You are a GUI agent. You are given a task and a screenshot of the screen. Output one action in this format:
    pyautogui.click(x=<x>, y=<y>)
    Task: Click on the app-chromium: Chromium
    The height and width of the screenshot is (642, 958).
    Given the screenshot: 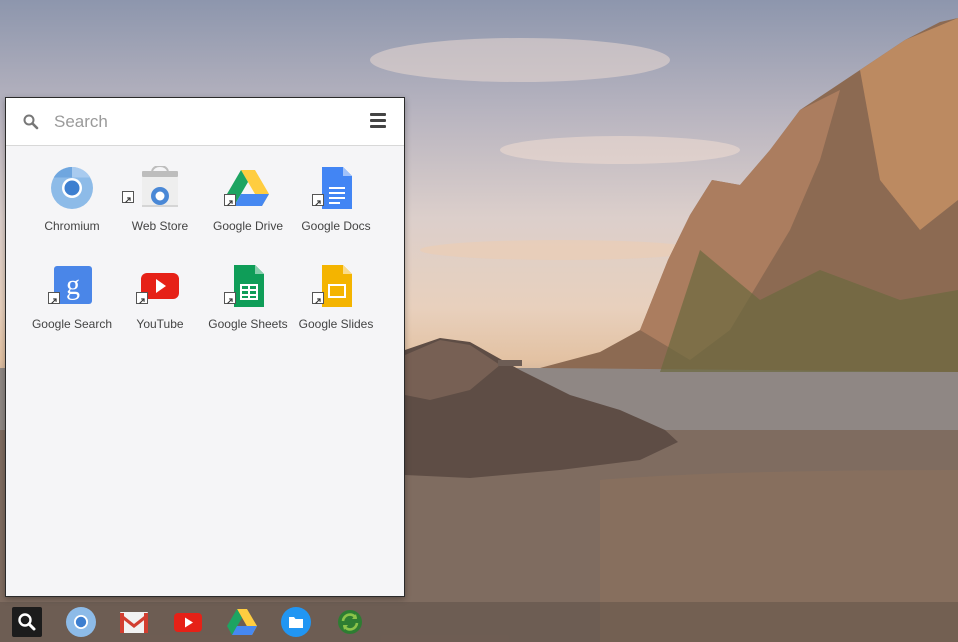 What is the action you would take?
    pyautogui.click(x=72, y=213)
    